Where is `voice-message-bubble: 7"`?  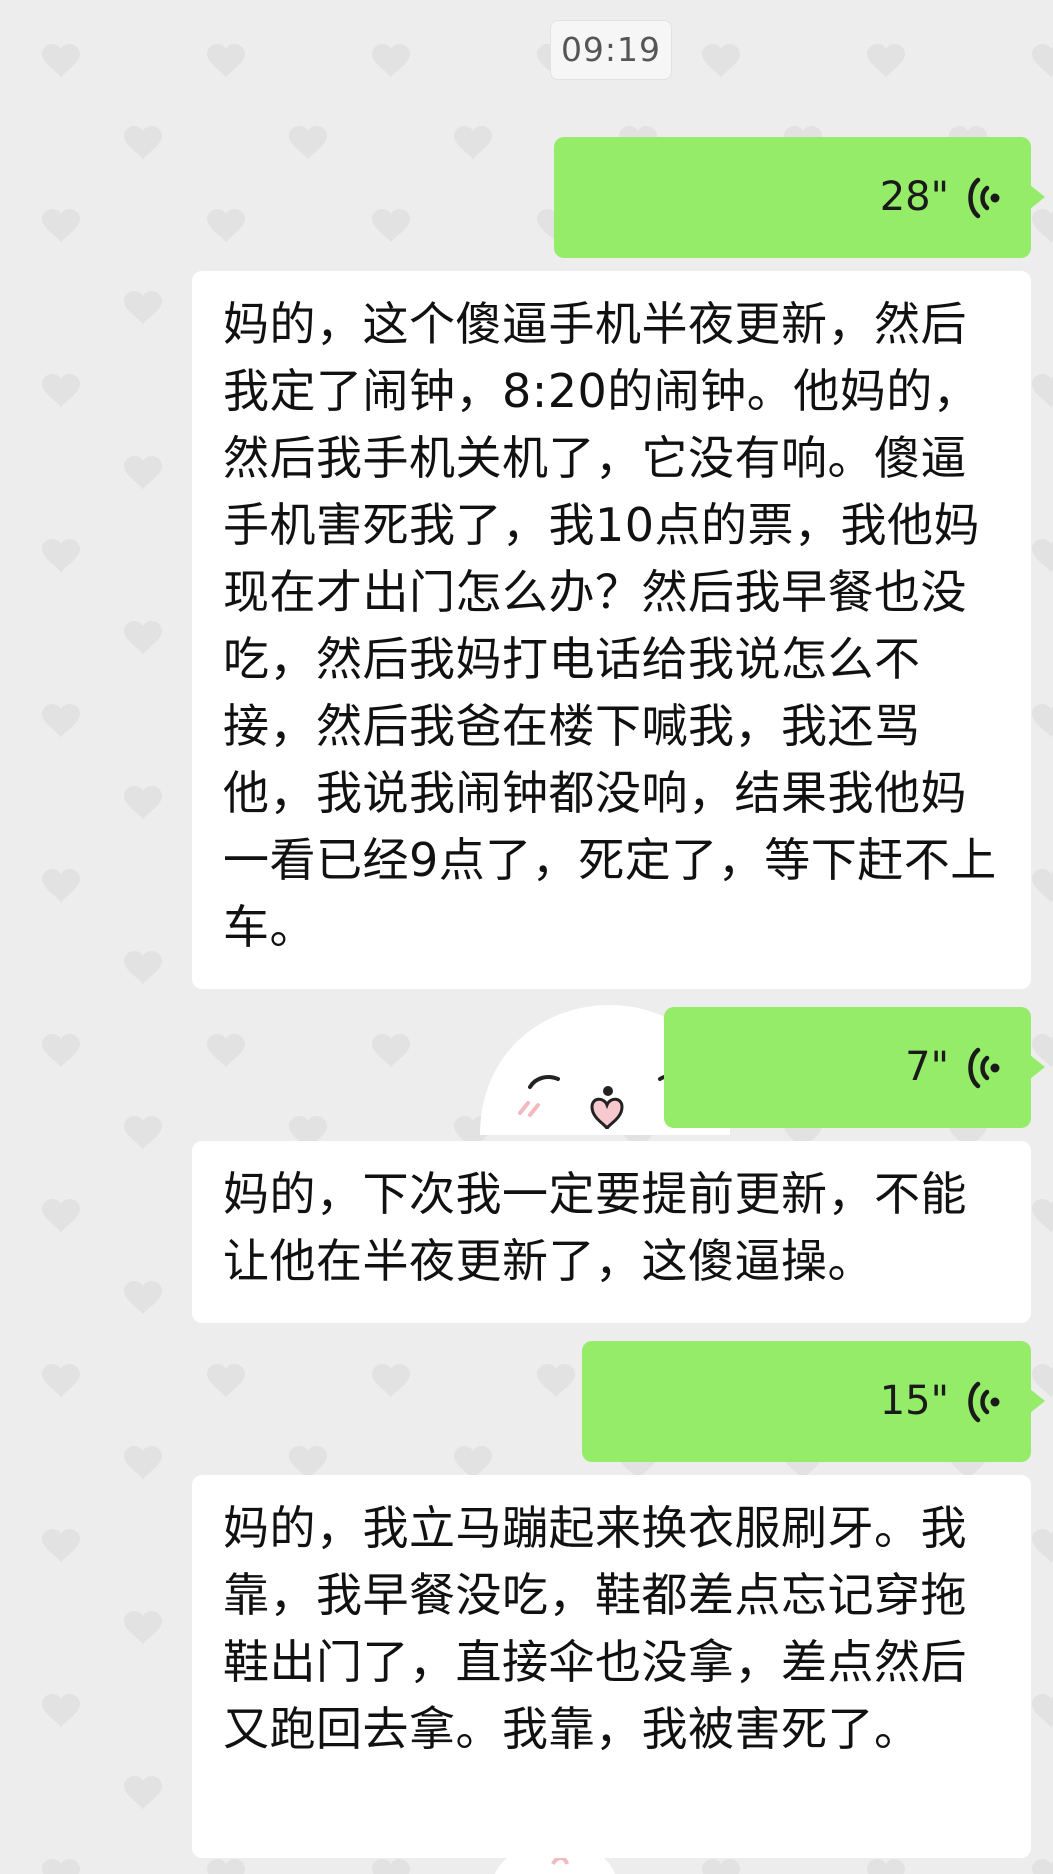
voice-message-bubble: 7" is located at coordinates (854, 1067).